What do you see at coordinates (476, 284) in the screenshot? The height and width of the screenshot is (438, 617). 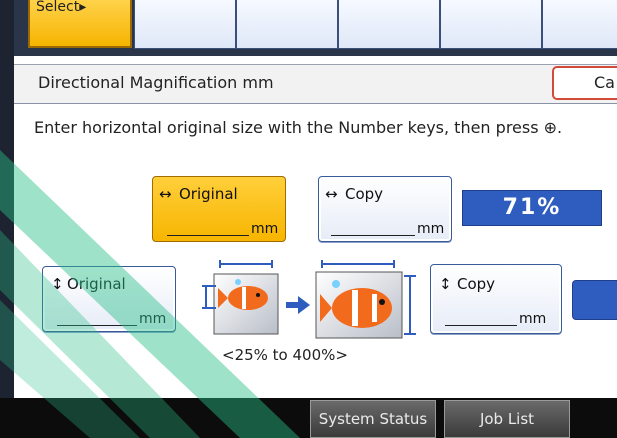 I see `vertical-copy-label: Copy` at bounding box center [476, 284].